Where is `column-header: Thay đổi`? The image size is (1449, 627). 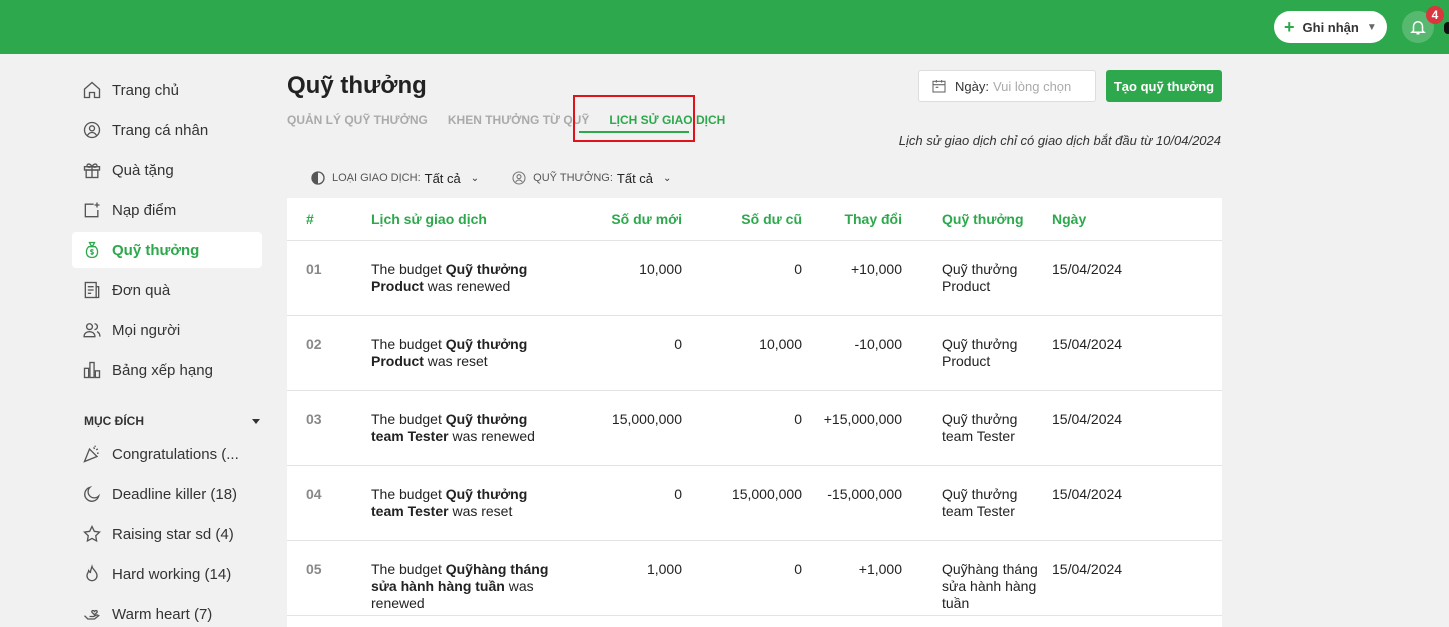
column-header: Thay đổi is located at coordinates (852, 219).